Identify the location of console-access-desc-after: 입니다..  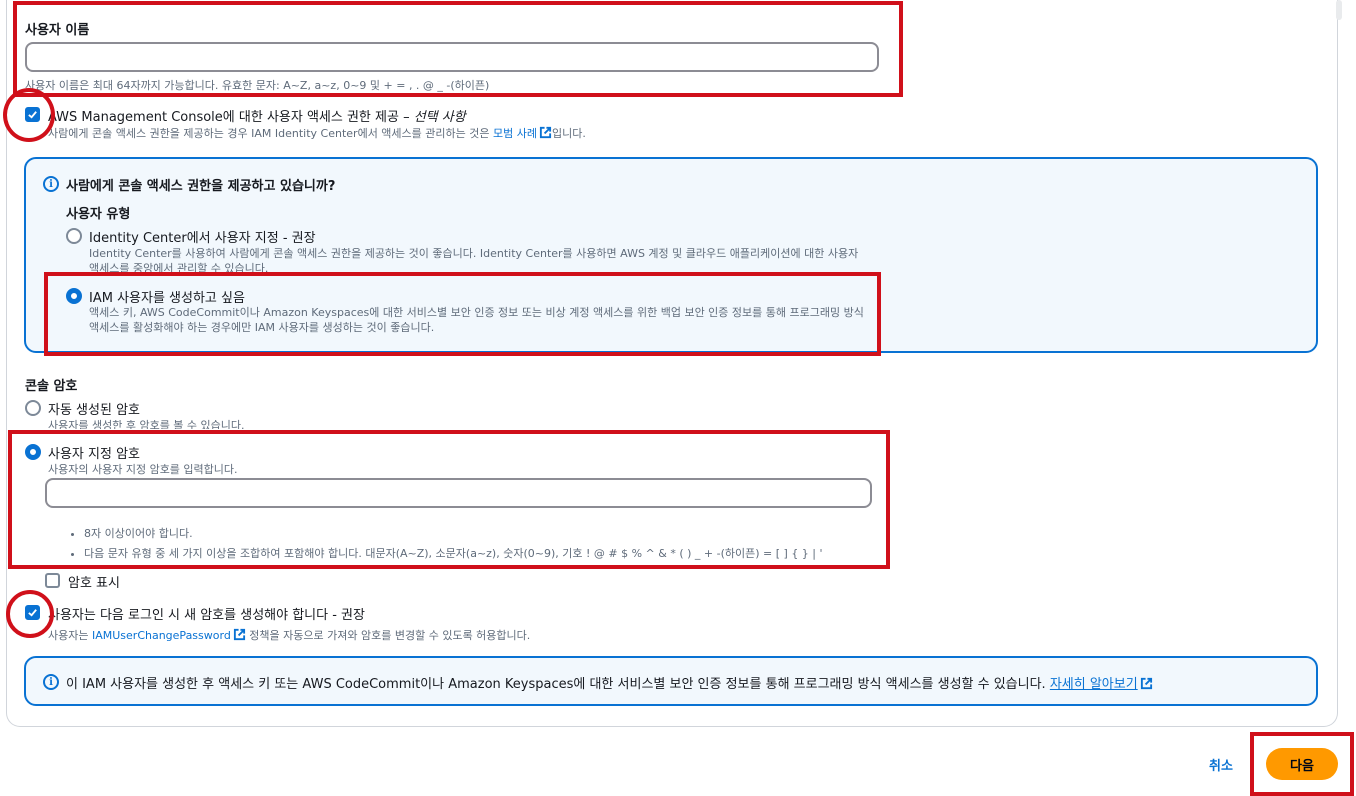
(568, 133).